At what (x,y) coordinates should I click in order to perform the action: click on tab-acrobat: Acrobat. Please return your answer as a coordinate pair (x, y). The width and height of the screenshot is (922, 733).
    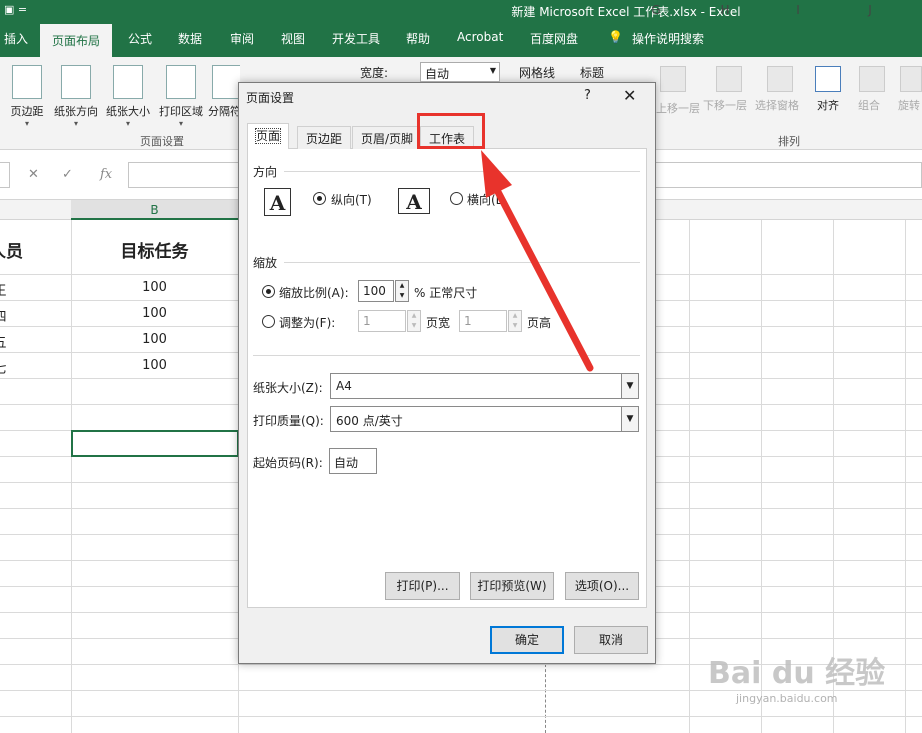
    Looking at the image, I should click on (480, 37).